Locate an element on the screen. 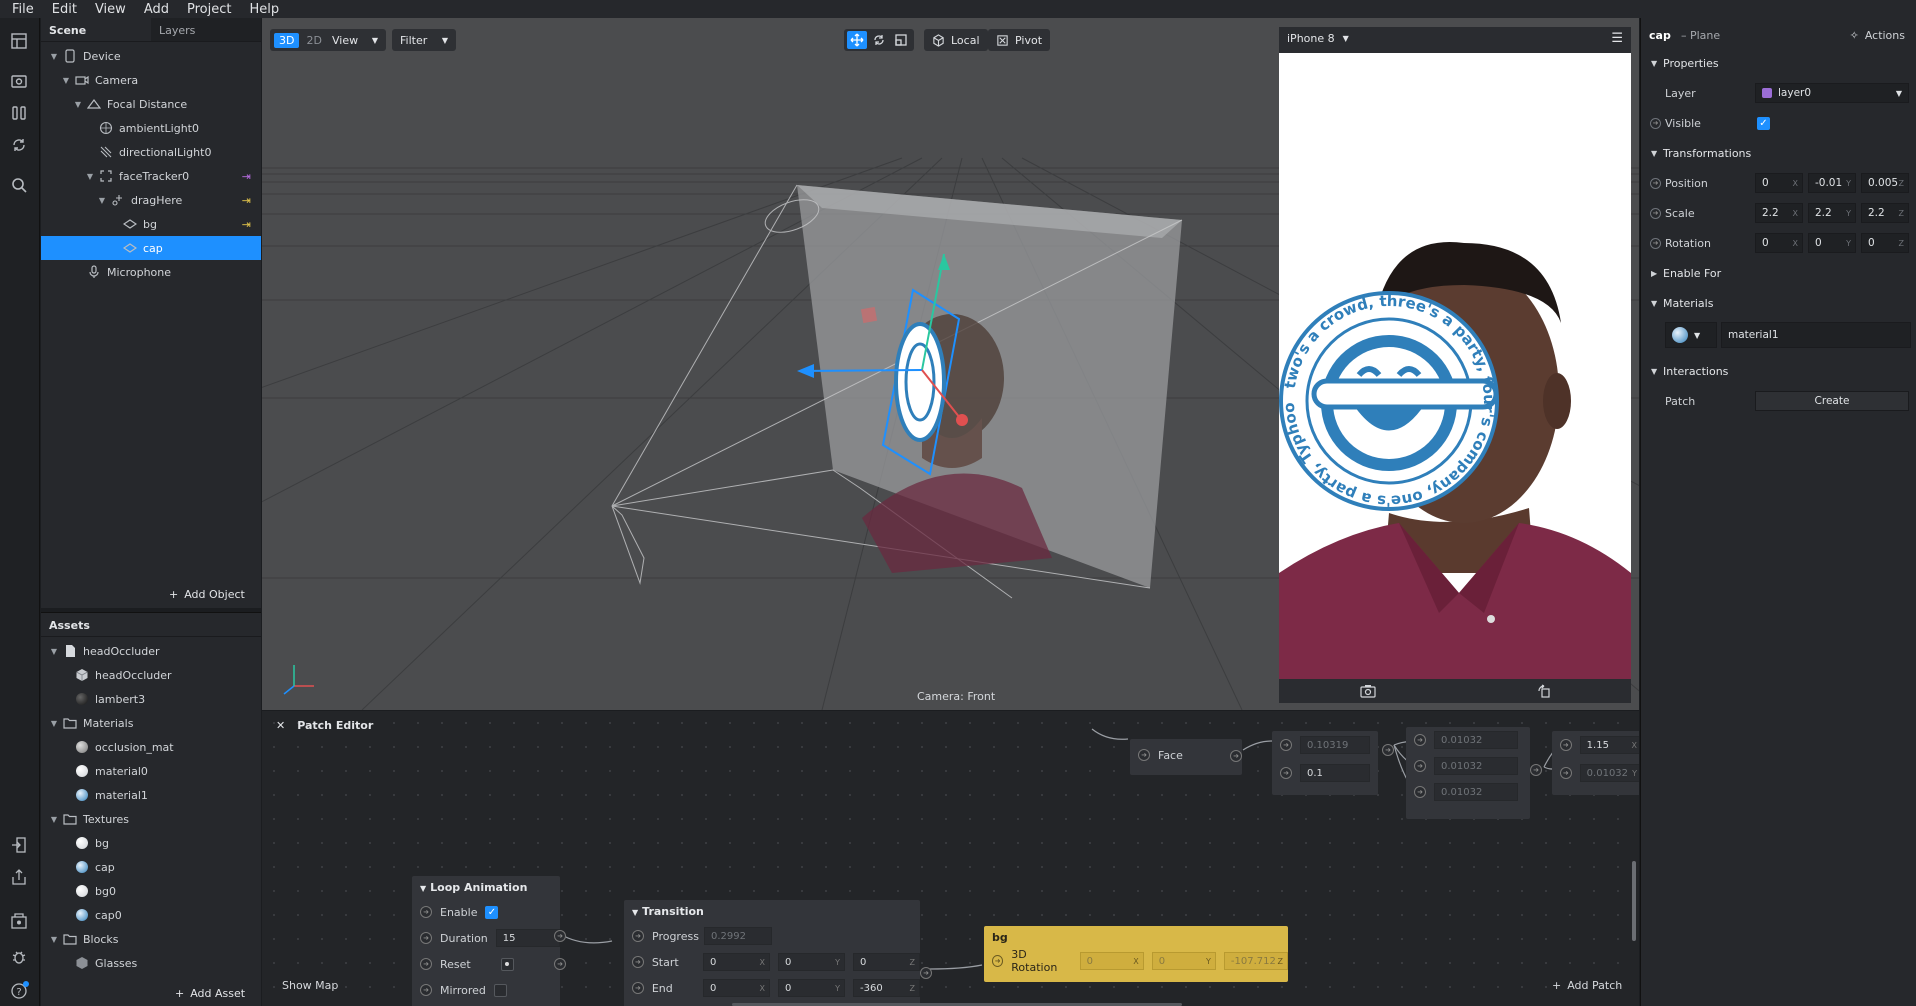  video-icon is located at coordinates (20, 82).